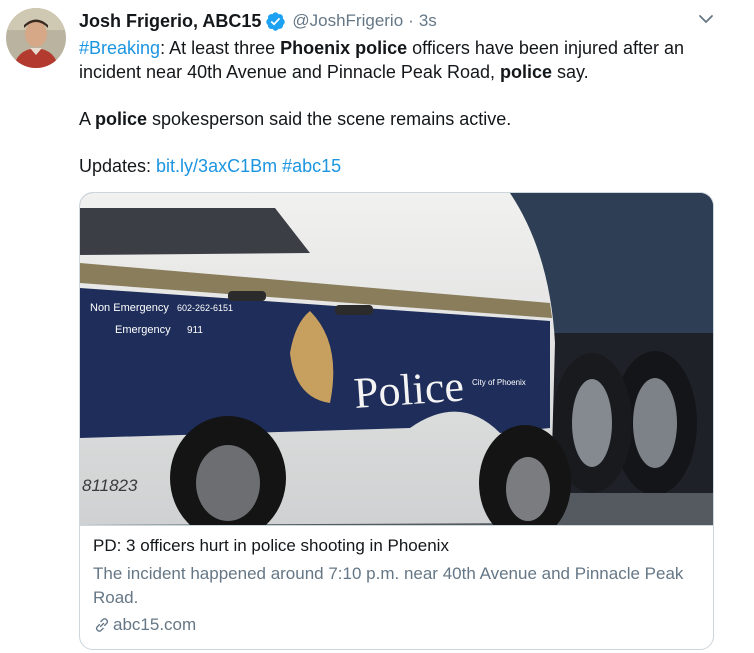 This screenshot has height=653, width=754. Describe the element at coordinates (119, 48) in the screenshot. I see `hashtag-breaking: #Breaking` at that location.